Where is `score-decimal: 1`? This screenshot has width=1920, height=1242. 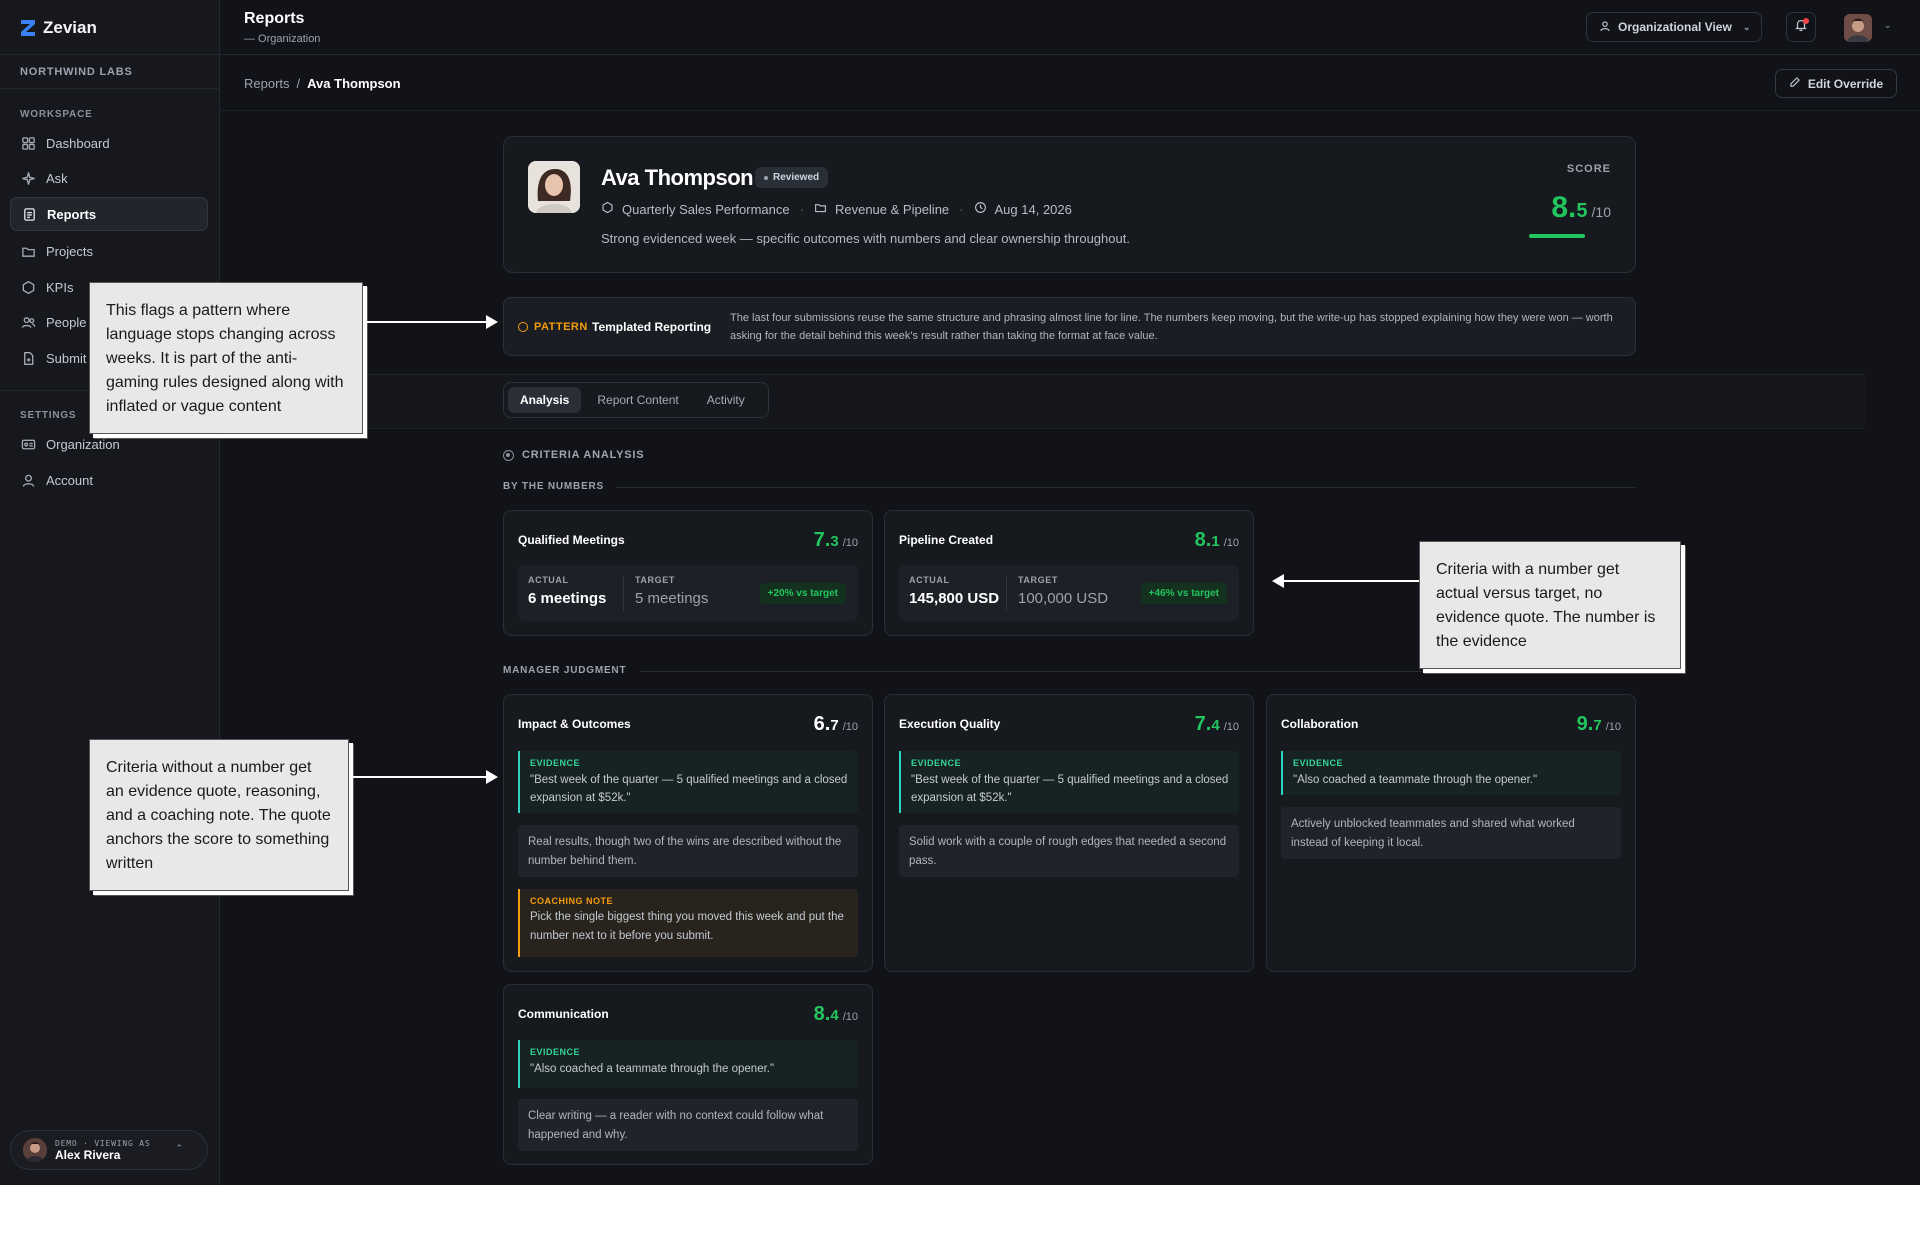 score-decimal: 1 is located at coordinates (1215, 541).